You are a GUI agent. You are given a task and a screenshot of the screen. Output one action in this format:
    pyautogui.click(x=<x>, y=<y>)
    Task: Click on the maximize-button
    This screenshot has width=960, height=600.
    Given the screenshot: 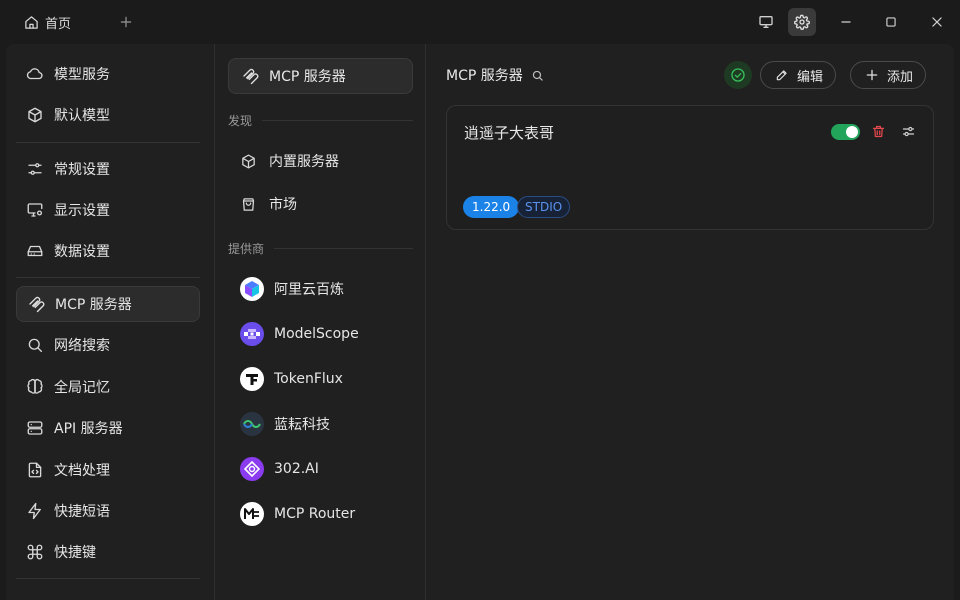 What is the action you would take?
    pyautogui.click(x=891, y=22)
    